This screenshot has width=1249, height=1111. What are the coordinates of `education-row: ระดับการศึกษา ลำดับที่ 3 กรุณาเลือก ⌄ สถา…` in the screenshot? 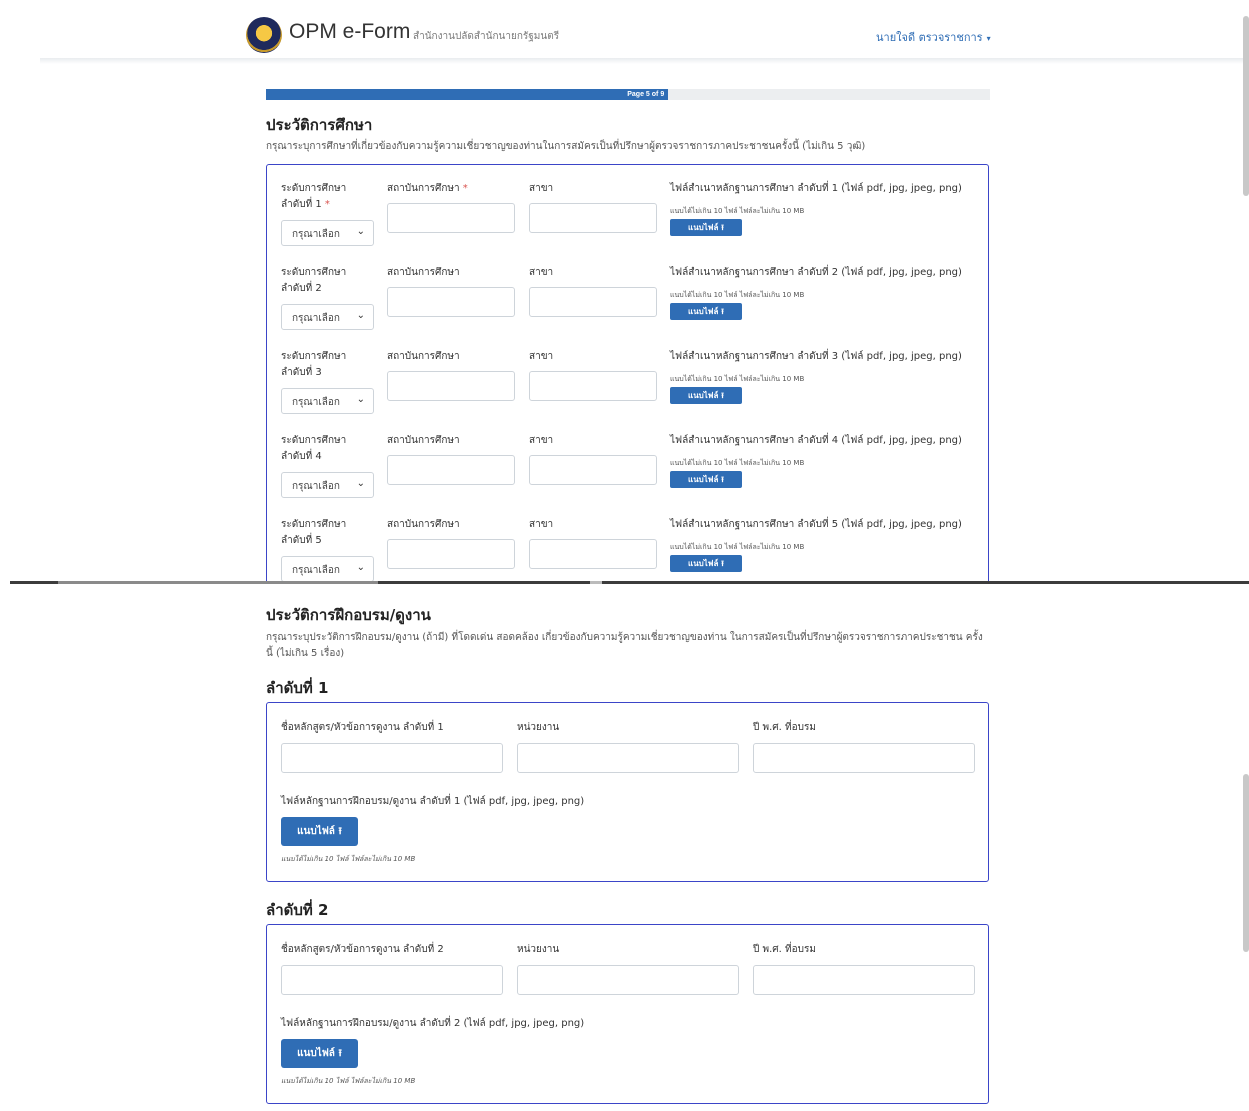 It's located at (627, 375).